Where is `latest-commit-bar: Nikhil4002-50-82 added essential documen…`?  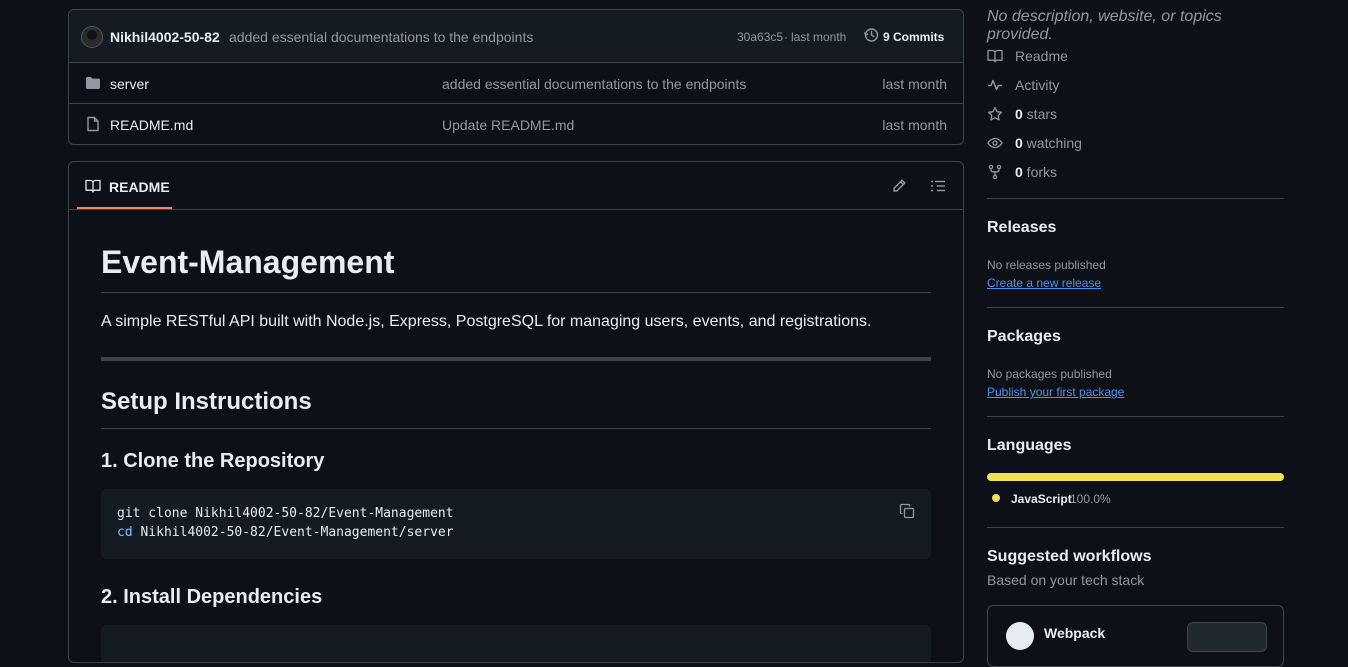
latest-commit-bar: Nikhil4002-50-82 added essential documen… is located at coordinates (516, 36).